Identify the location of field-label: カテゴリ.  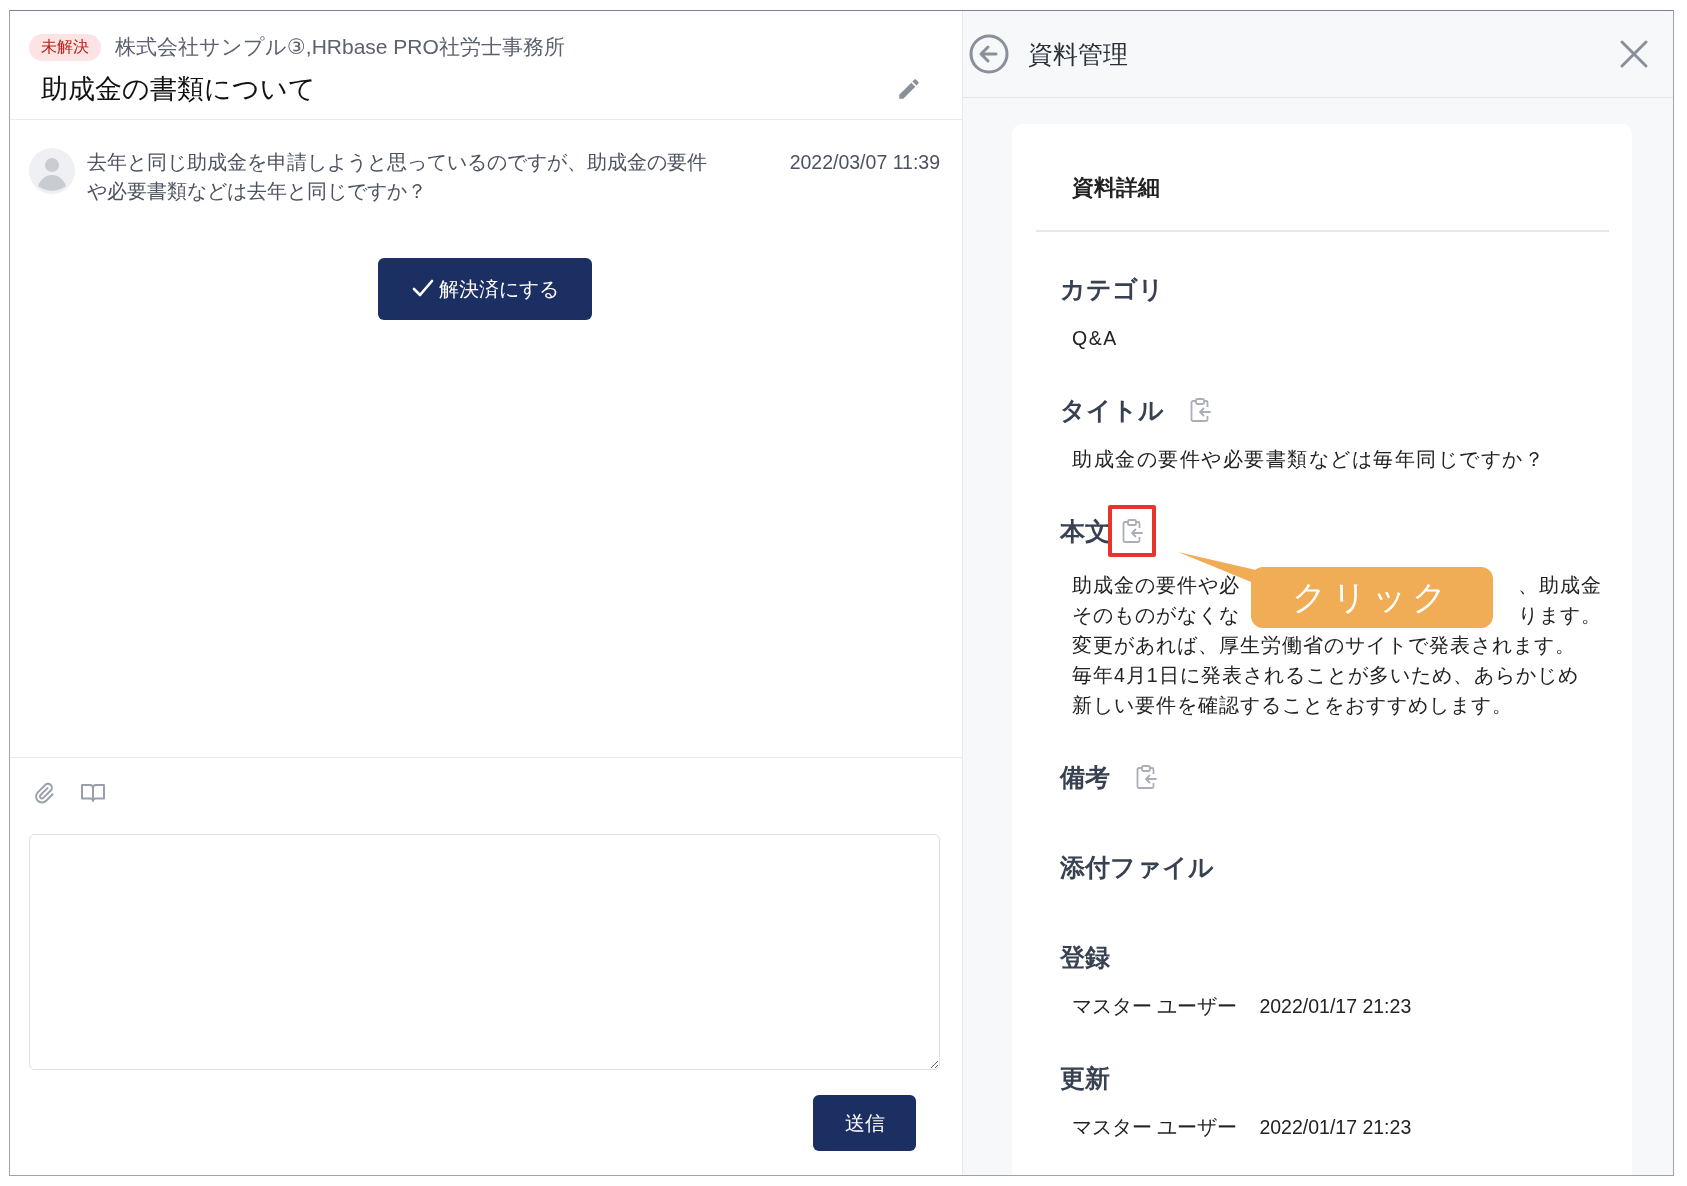
(1112, 289).